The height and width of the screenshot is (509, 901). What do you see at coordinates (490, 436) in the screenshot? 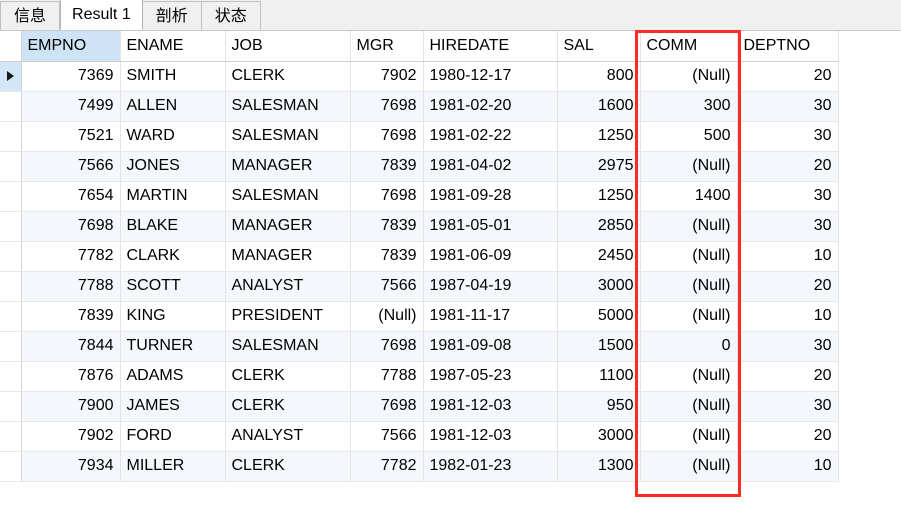
I see `cell-hiredate: 1981-12-03` at bounding box center [490, 436].